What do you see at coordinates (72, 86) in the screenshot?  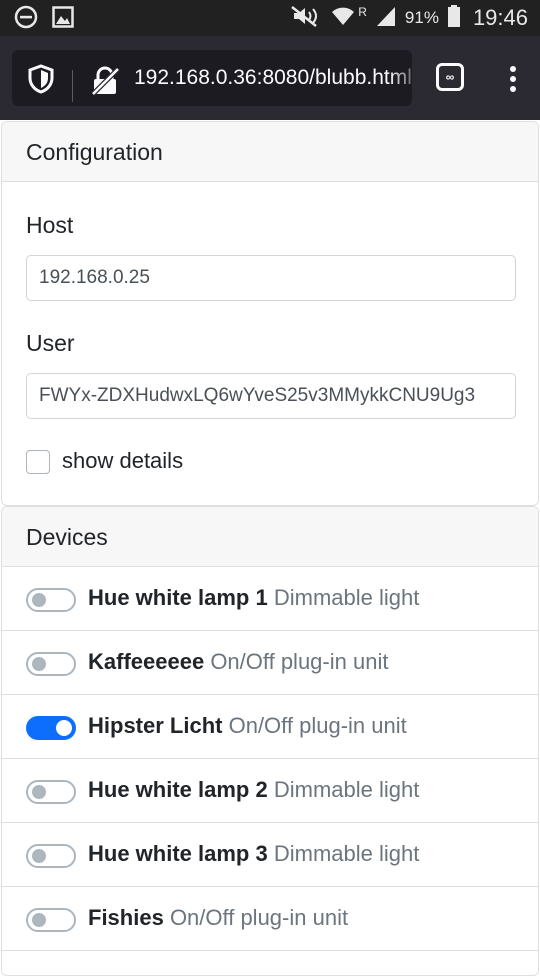 I see `toolbar-divider` at bounding box center [72, 86].